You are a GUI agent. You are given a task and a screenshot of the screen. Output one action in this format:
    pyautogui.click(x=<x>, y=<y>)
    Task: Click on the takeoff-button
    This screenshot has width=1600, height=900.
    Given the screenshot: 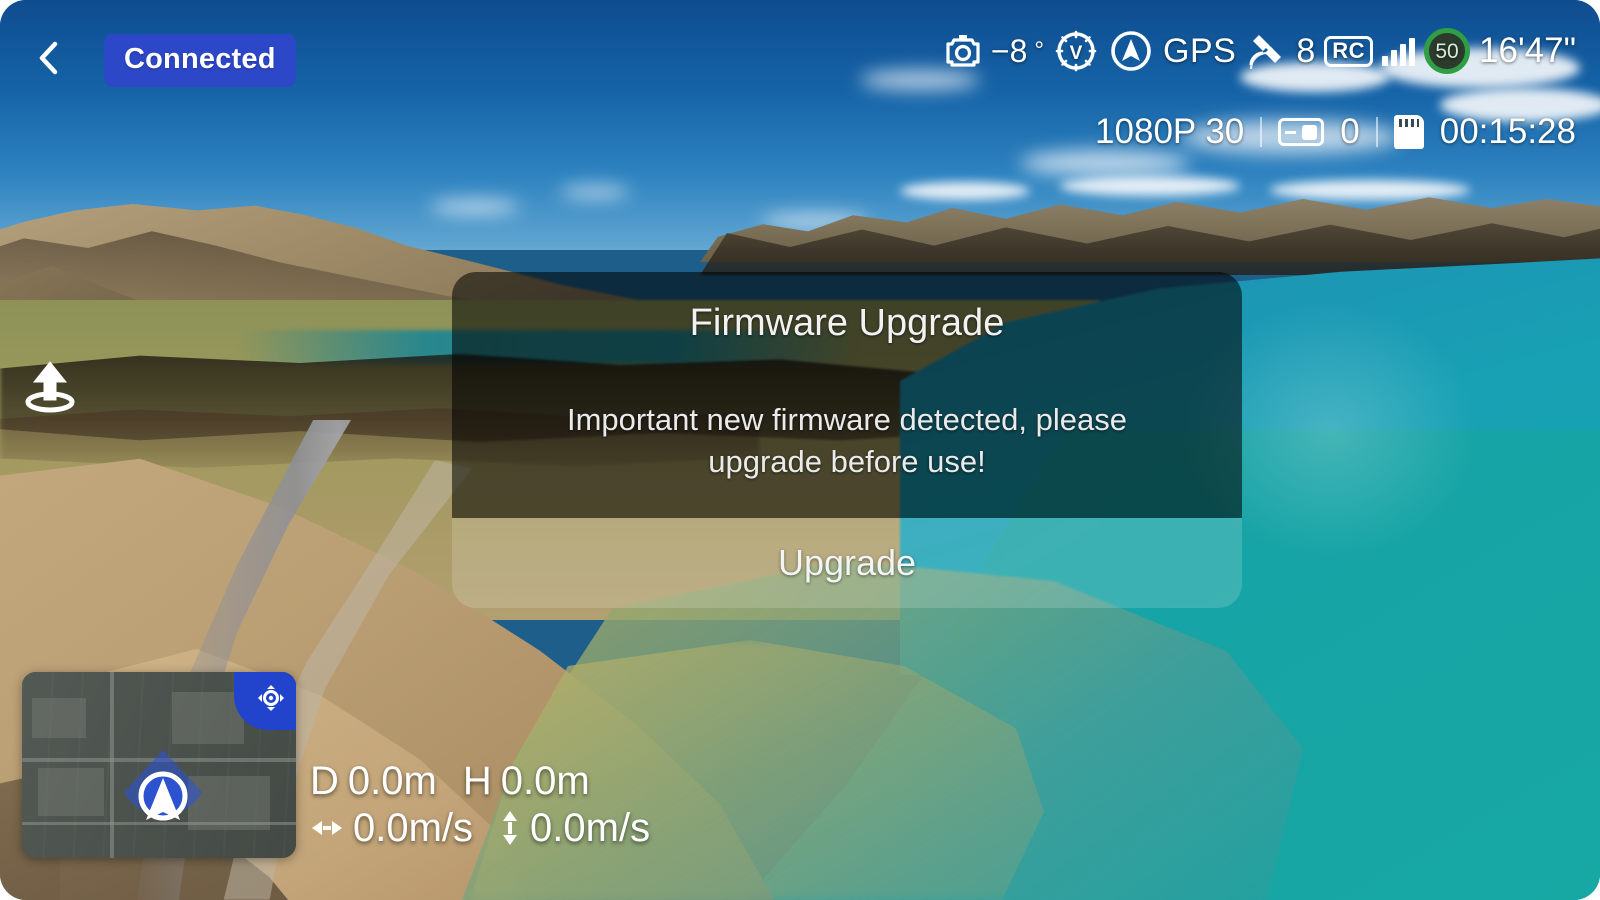 What is the action you would take?
    pyautogui.click(x=50, y=386)
    